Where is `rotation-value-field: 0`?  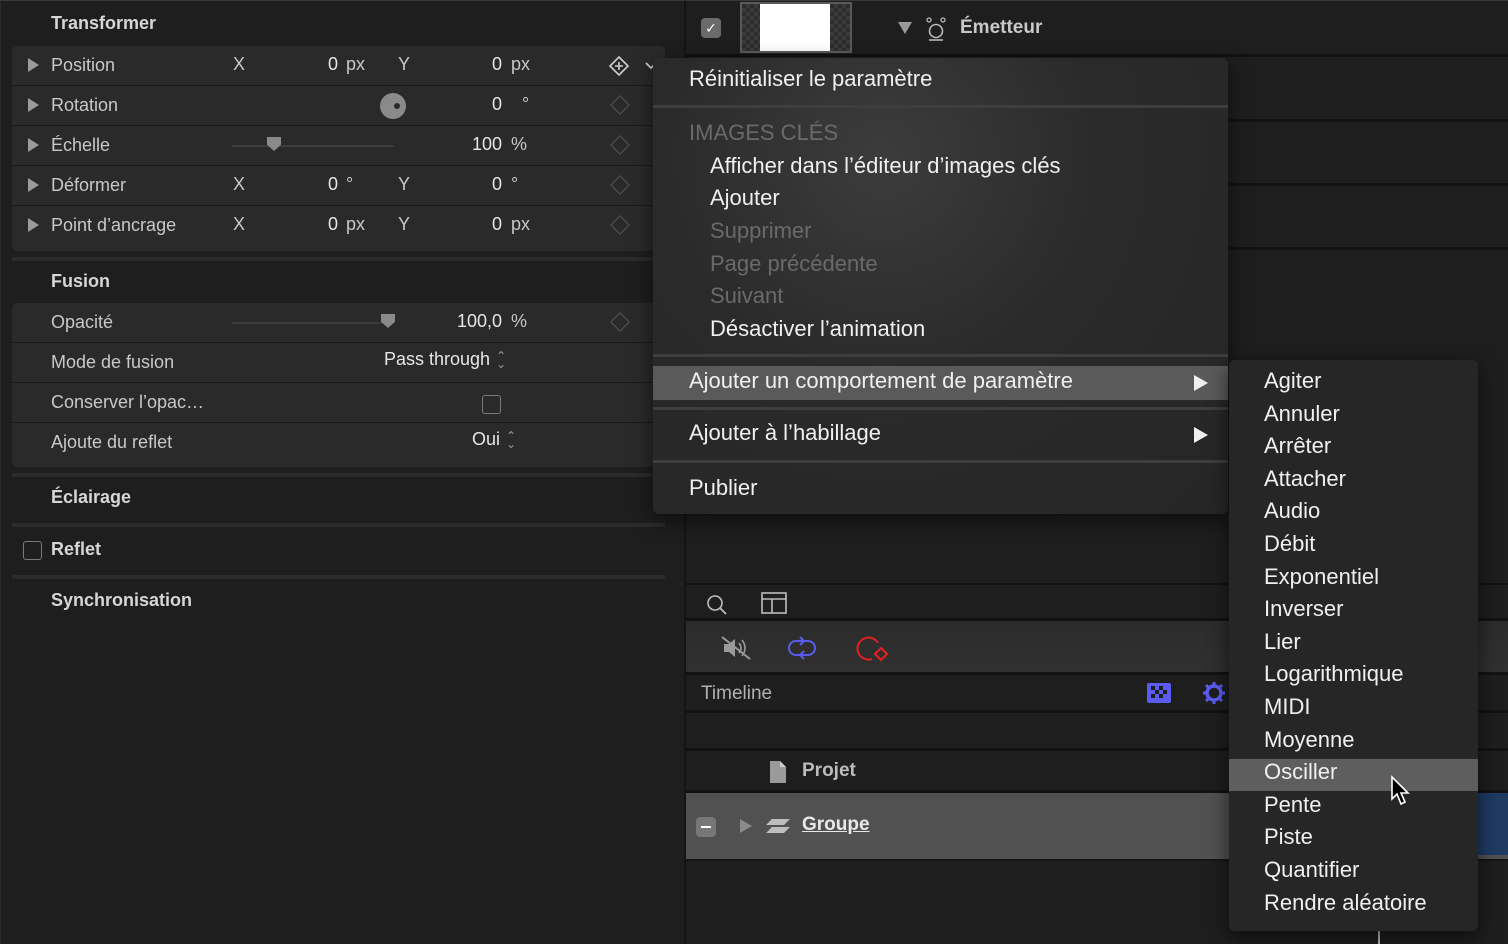
rotation-value-field: 0 is located at coordinates (467, 104).